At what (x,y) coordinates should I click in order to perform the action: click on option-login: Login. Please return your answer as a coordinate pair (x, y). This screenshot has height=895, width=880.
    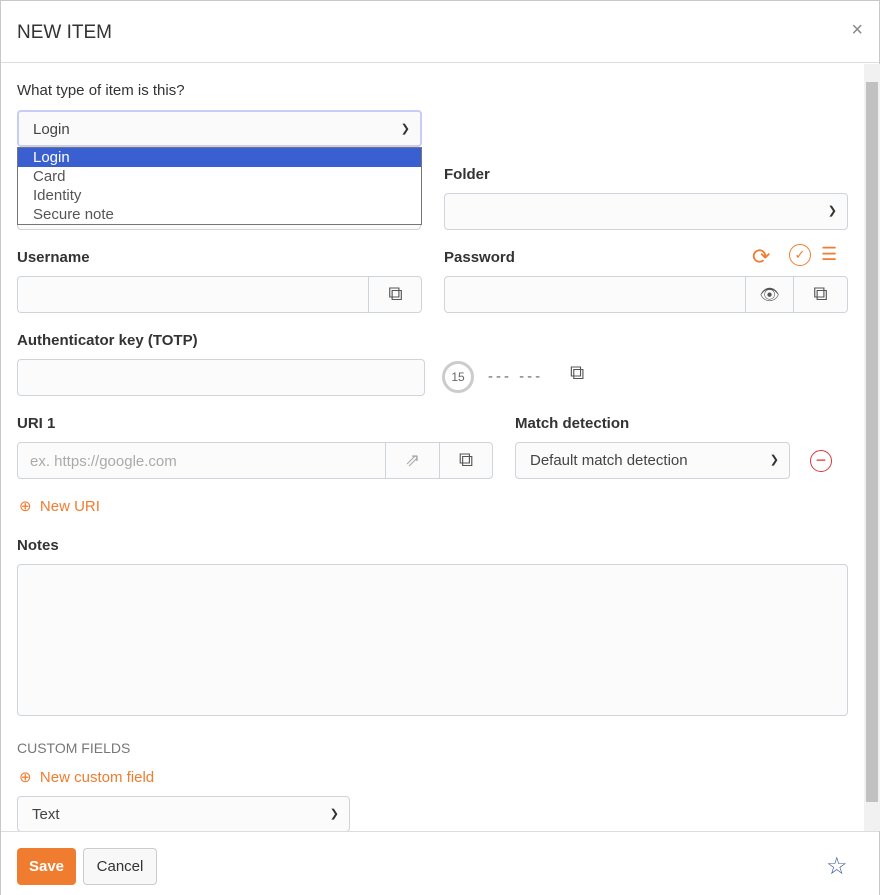
    Looking at the image, I should click on (219, 157).